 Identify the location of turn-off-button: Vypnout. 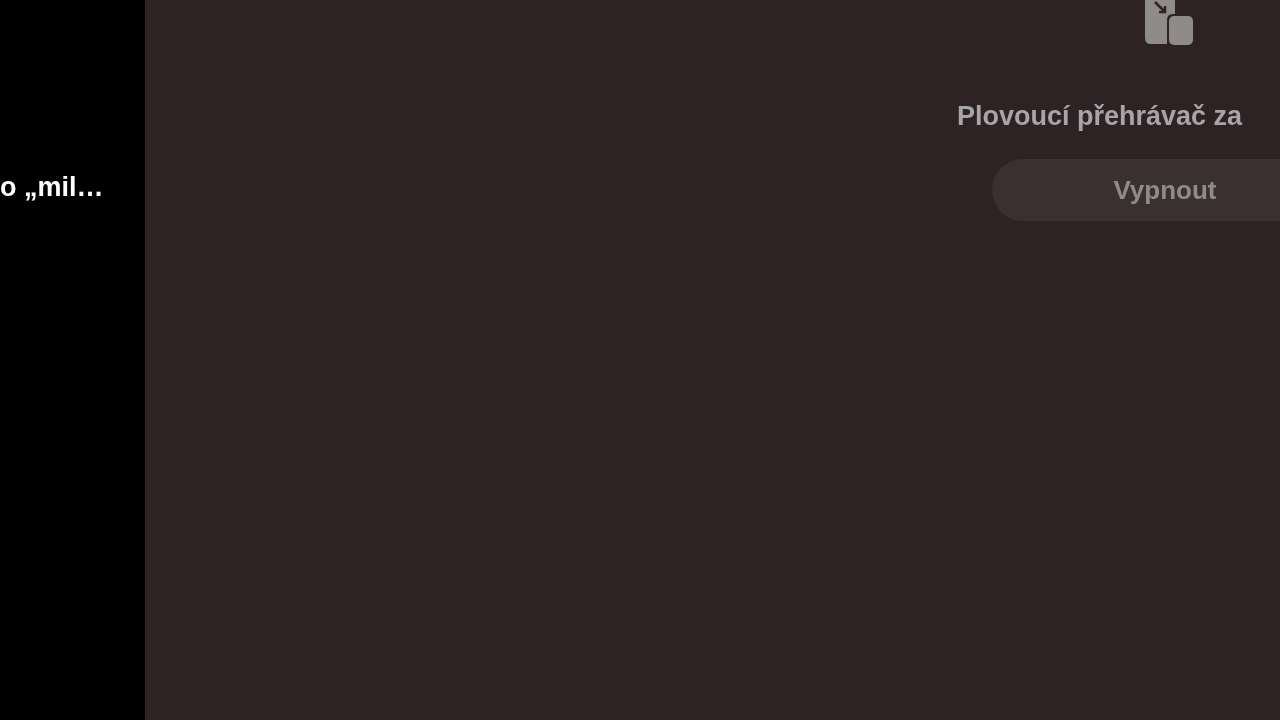
(1136, 190).